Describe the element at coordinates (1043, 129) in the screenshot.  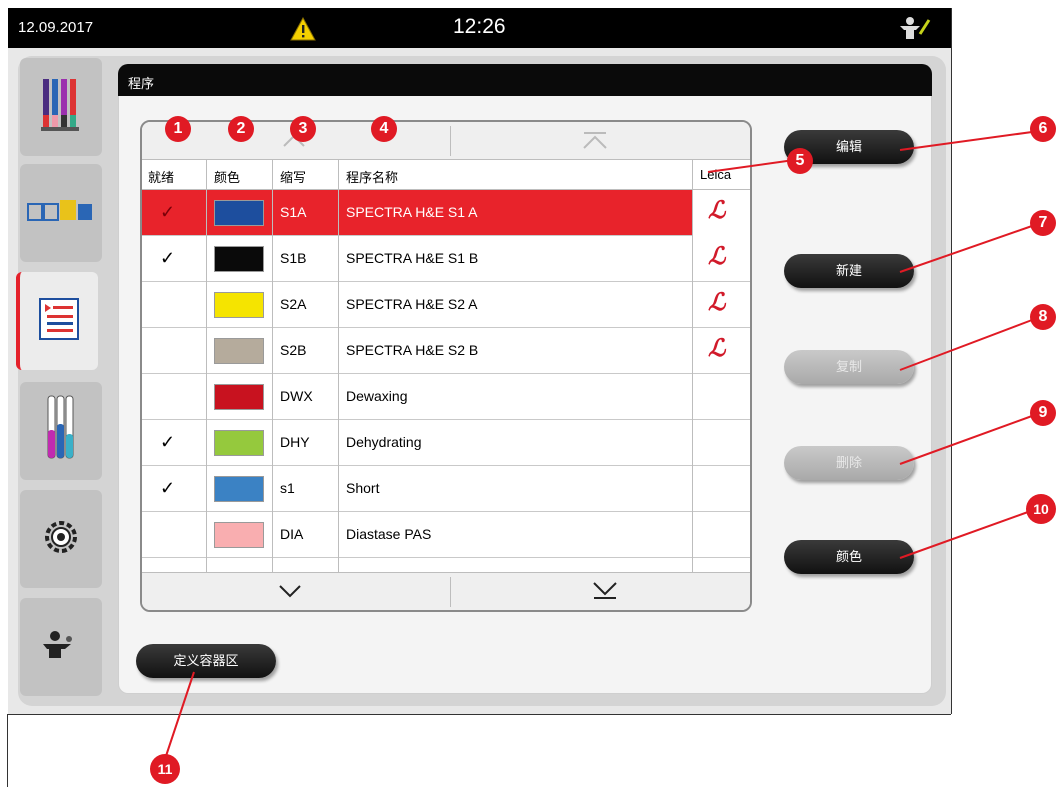
I see `callout-6: 6` at that location.